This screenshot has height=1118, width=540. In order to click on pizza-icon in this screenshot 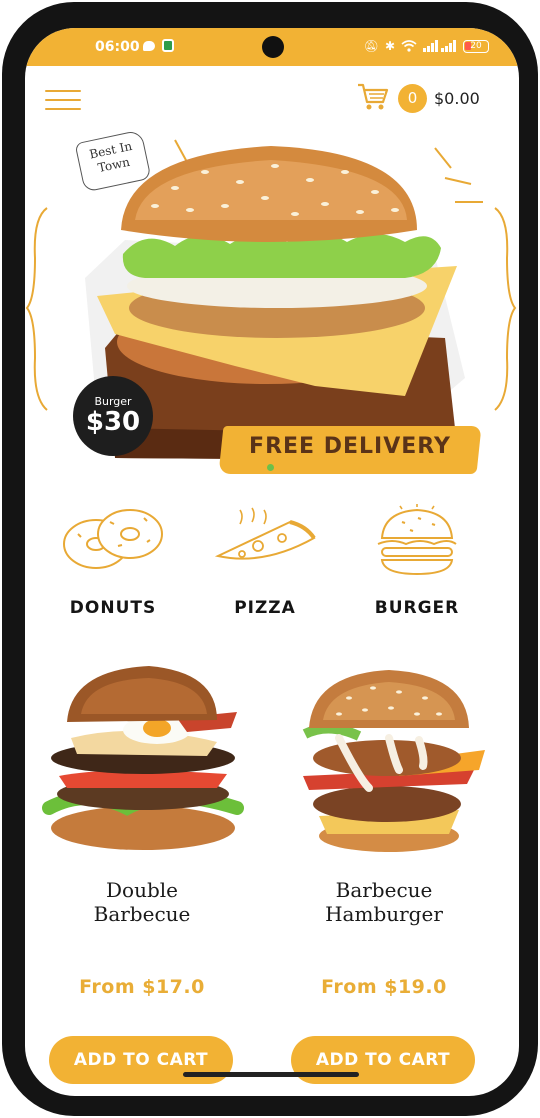, I will do `click(265, 533)`.